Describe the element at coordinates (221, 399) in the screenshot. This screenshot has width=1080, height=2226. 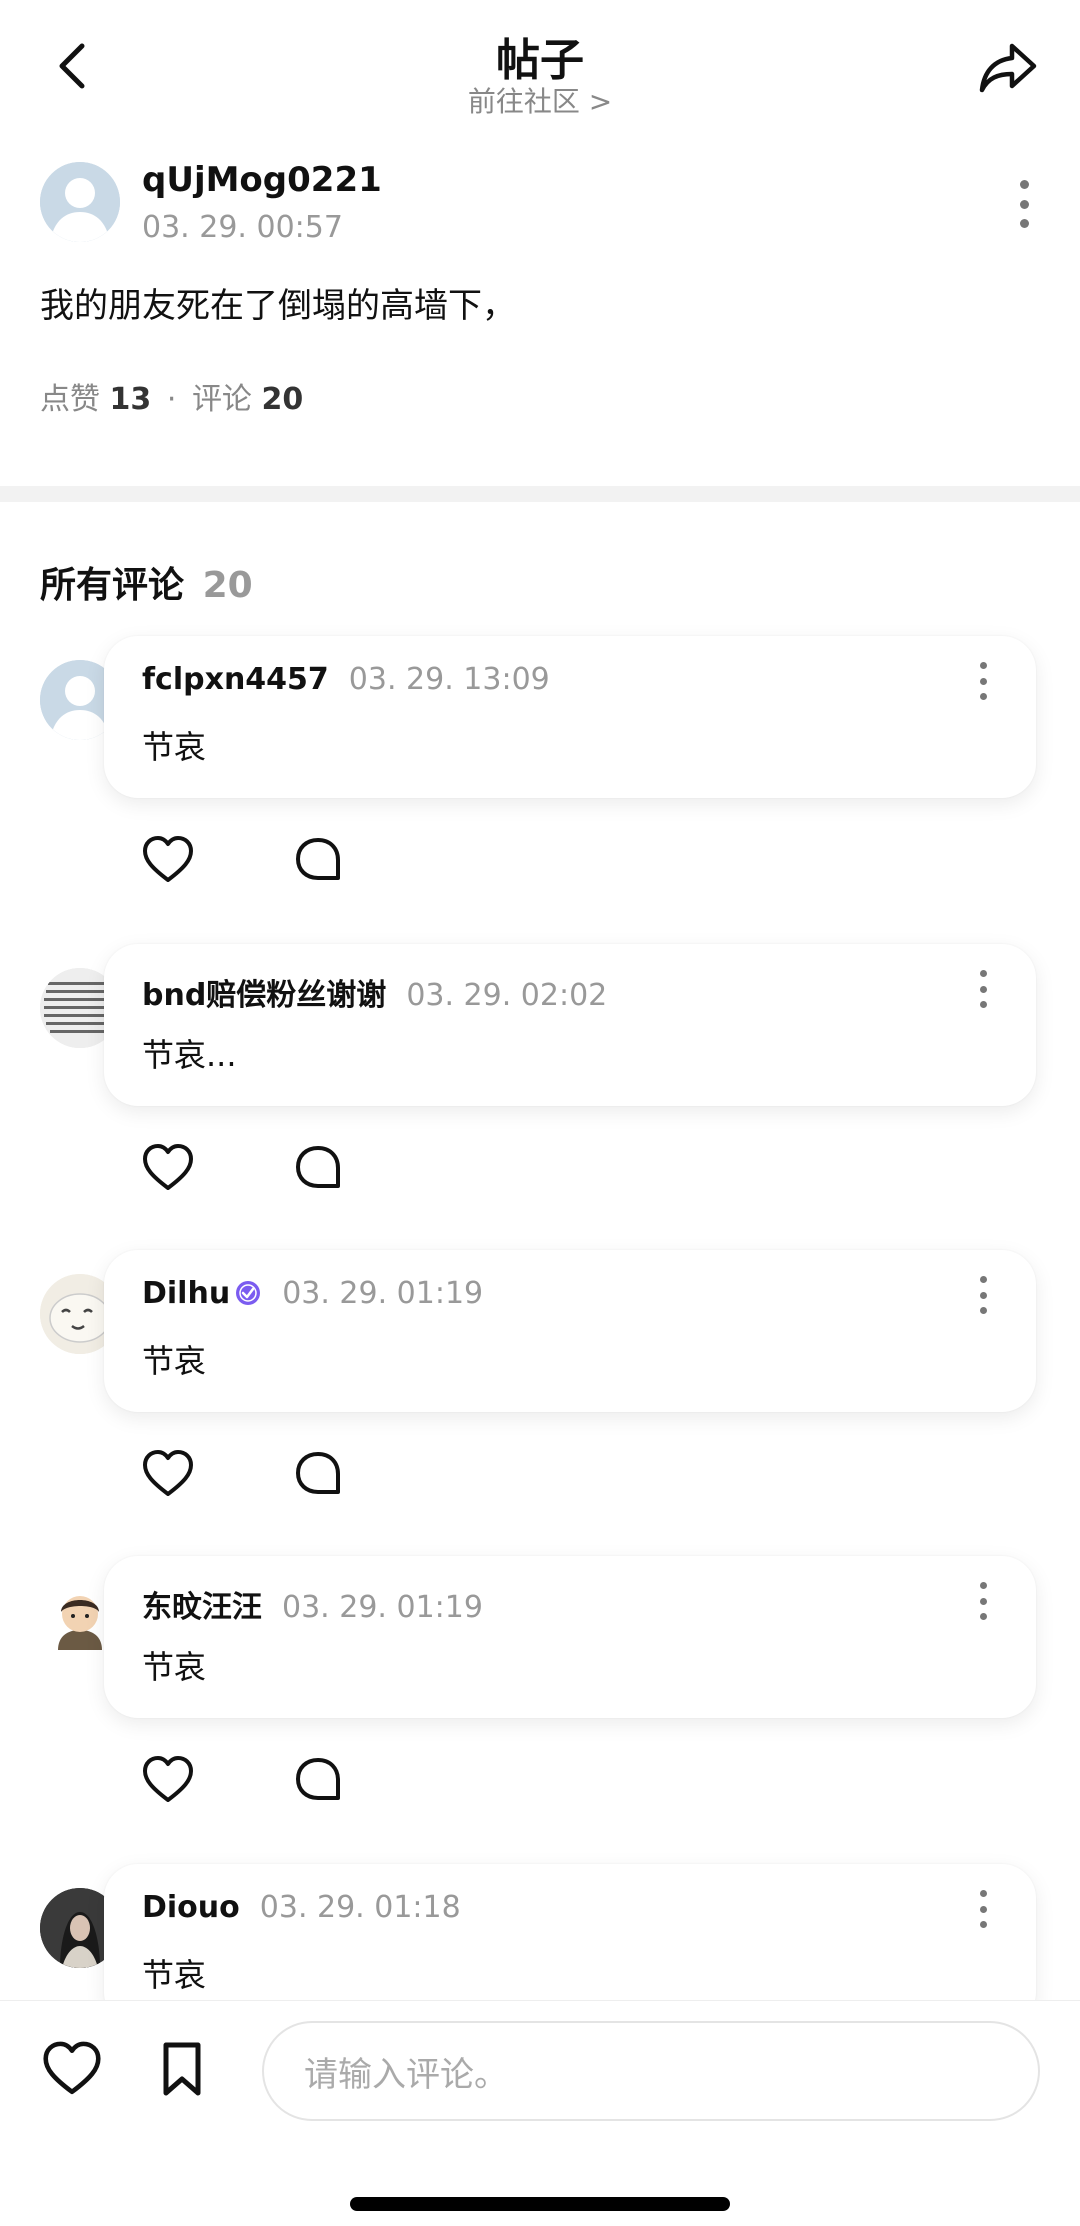
I see `comments-label: 评论` at that location.